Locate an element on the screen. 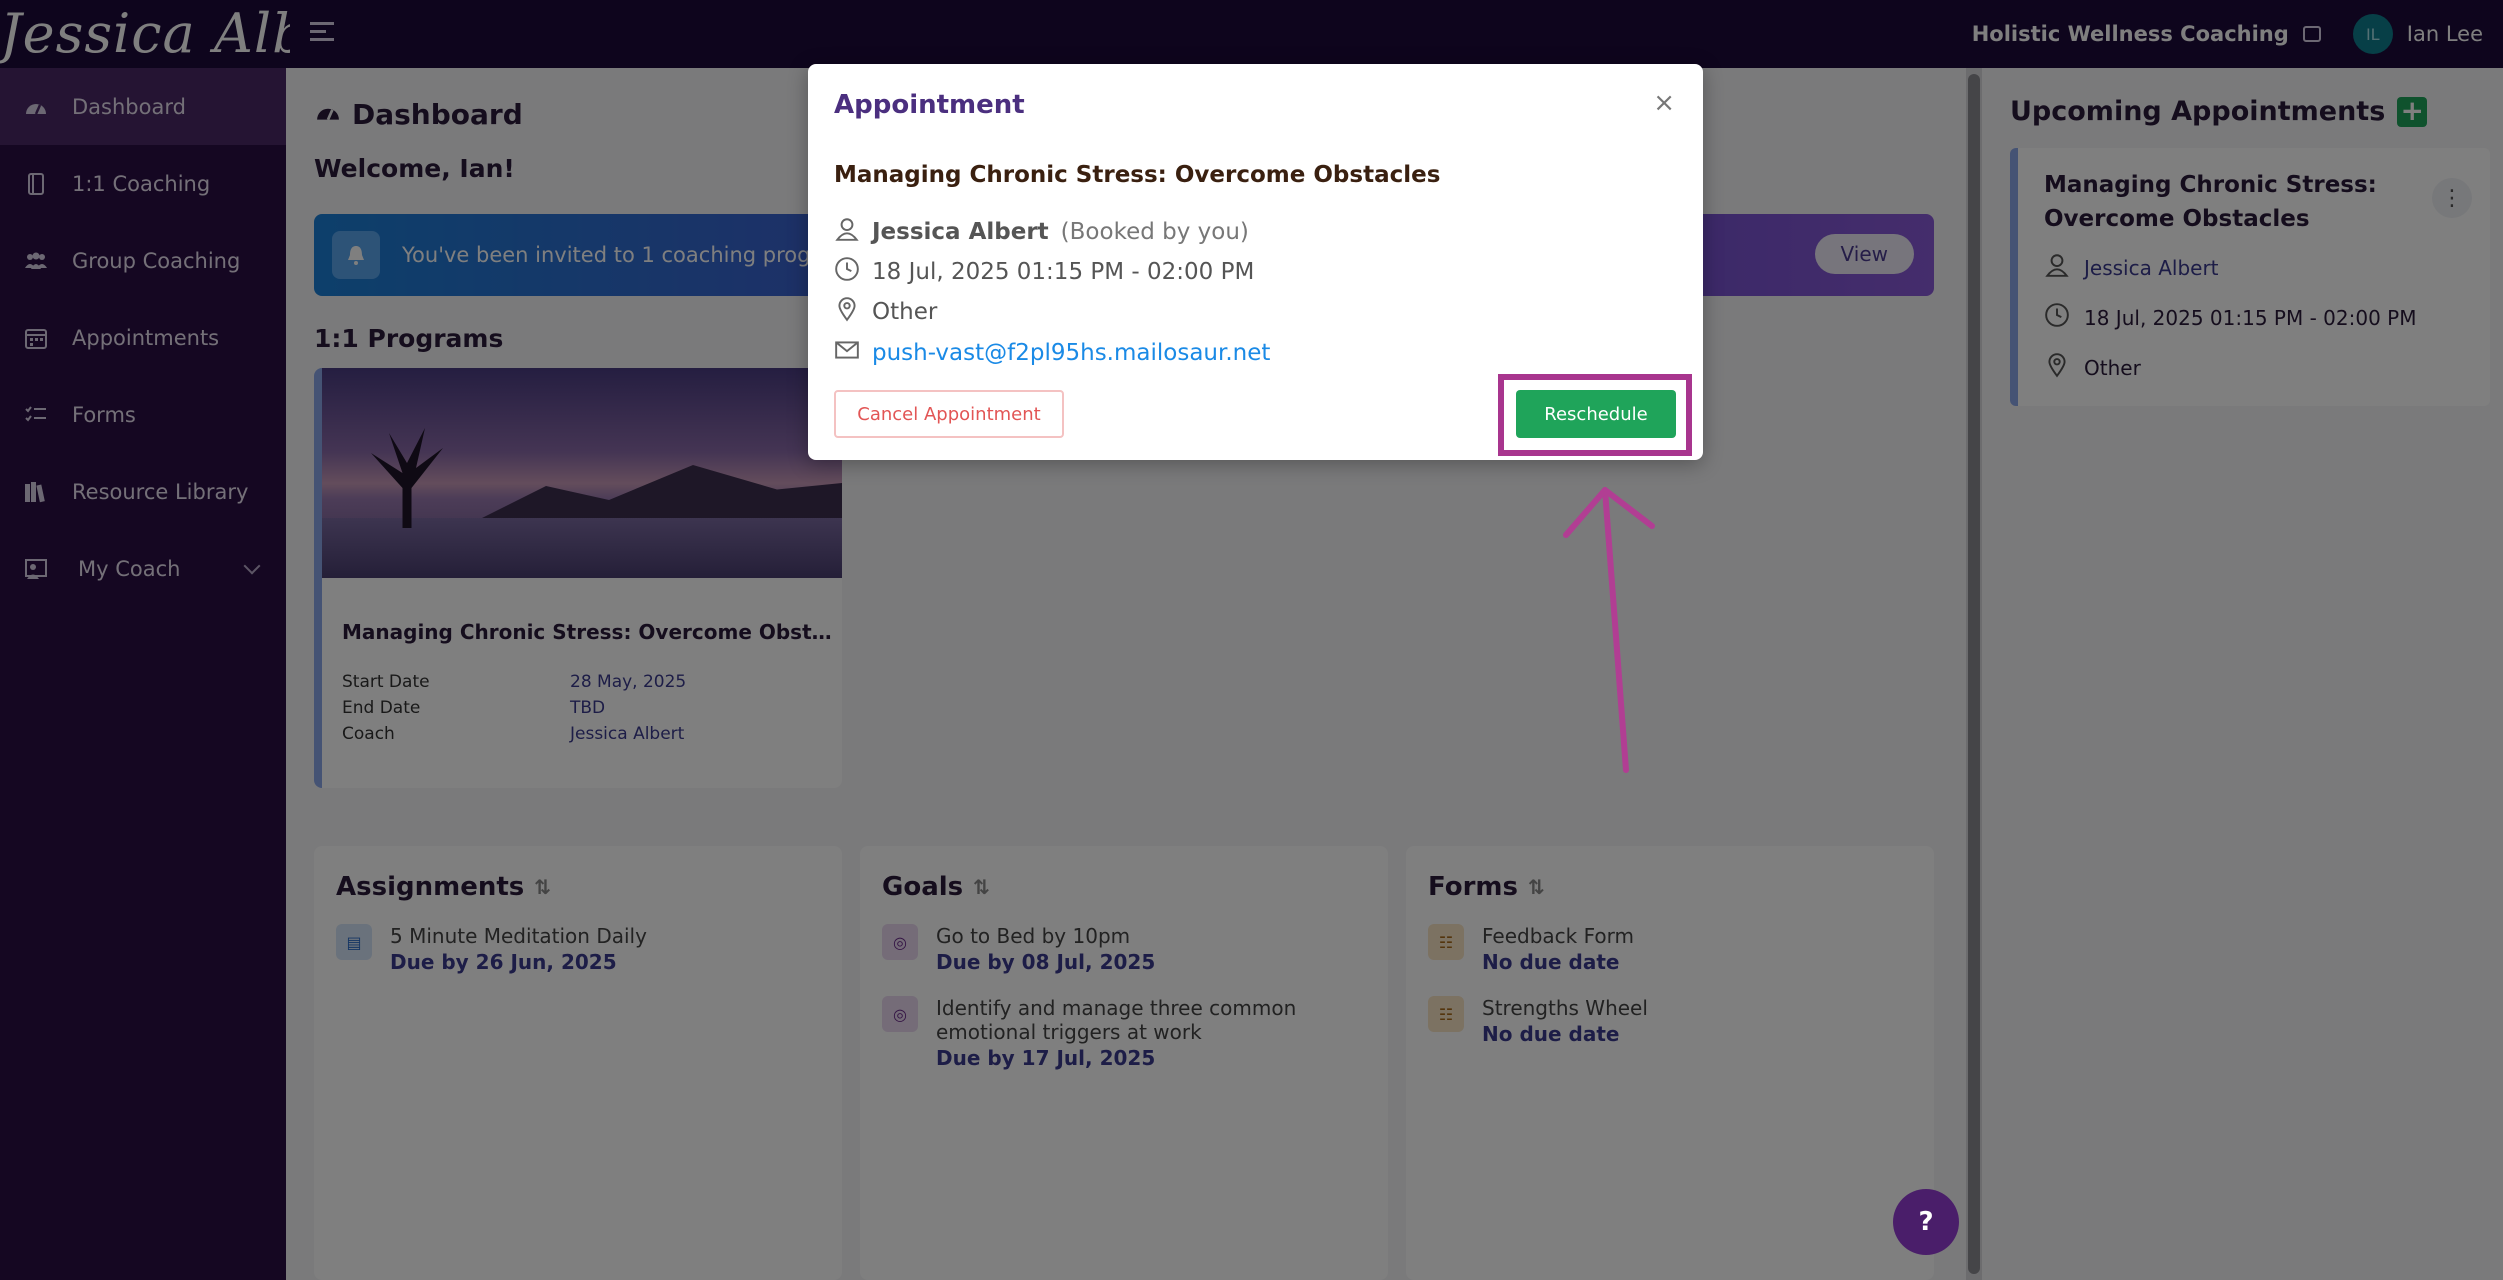 The image size is (2503, 1280). close-icon: × is located at coordinates (1664, 103).